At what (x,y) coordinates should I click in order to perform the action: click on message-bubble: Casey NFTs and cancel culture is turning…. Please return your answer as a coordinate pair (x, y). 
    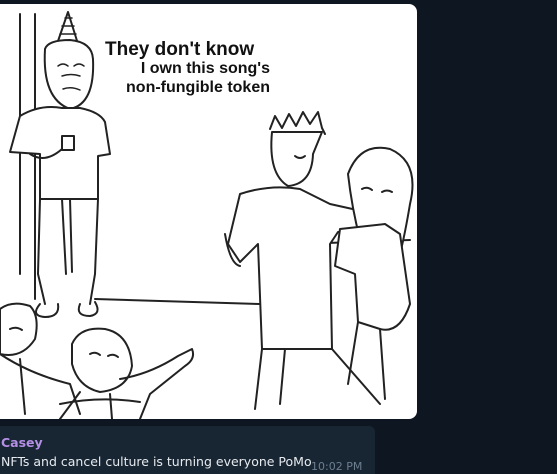
    Looking at the image, I should click on (187, 450).